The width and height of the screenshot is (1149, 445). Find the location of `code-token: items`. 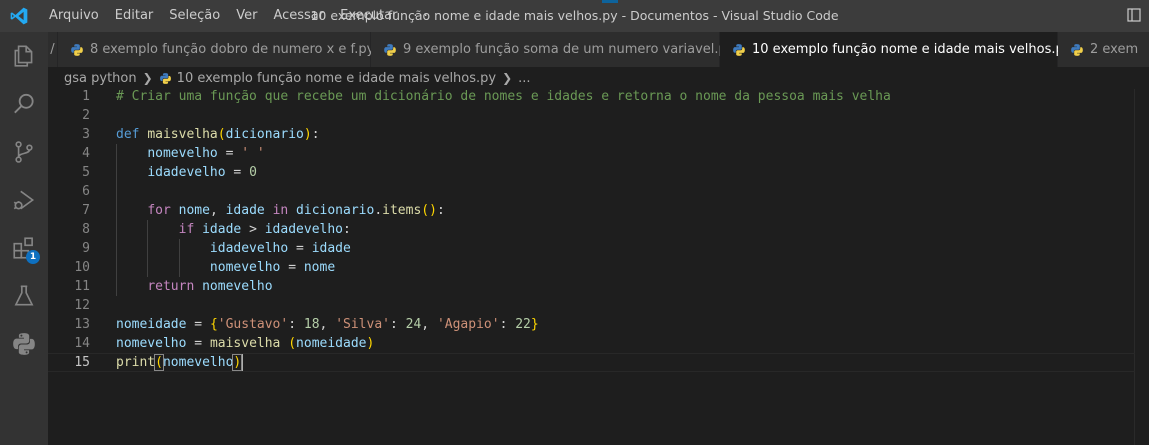

code-token: items is located at coordinates (402, 210).